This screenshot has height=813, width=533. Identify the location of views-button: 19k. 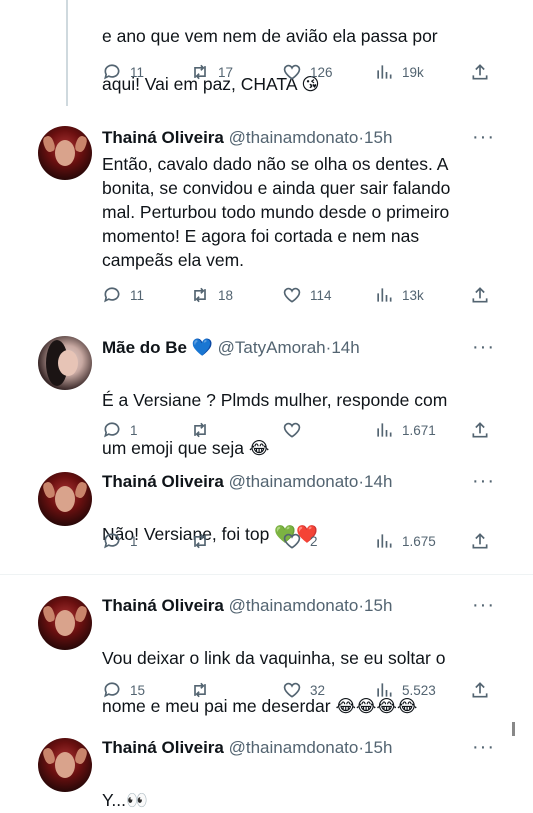
(399, 72).